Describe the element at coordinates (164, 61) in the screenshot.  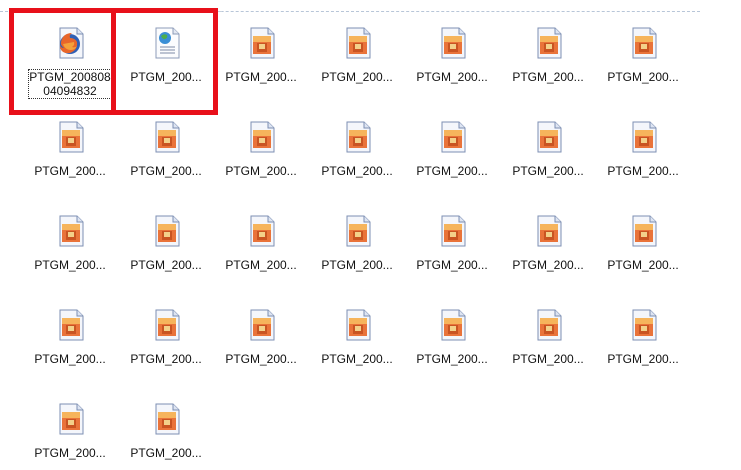
I see `highlight-box-second-file` at that location.